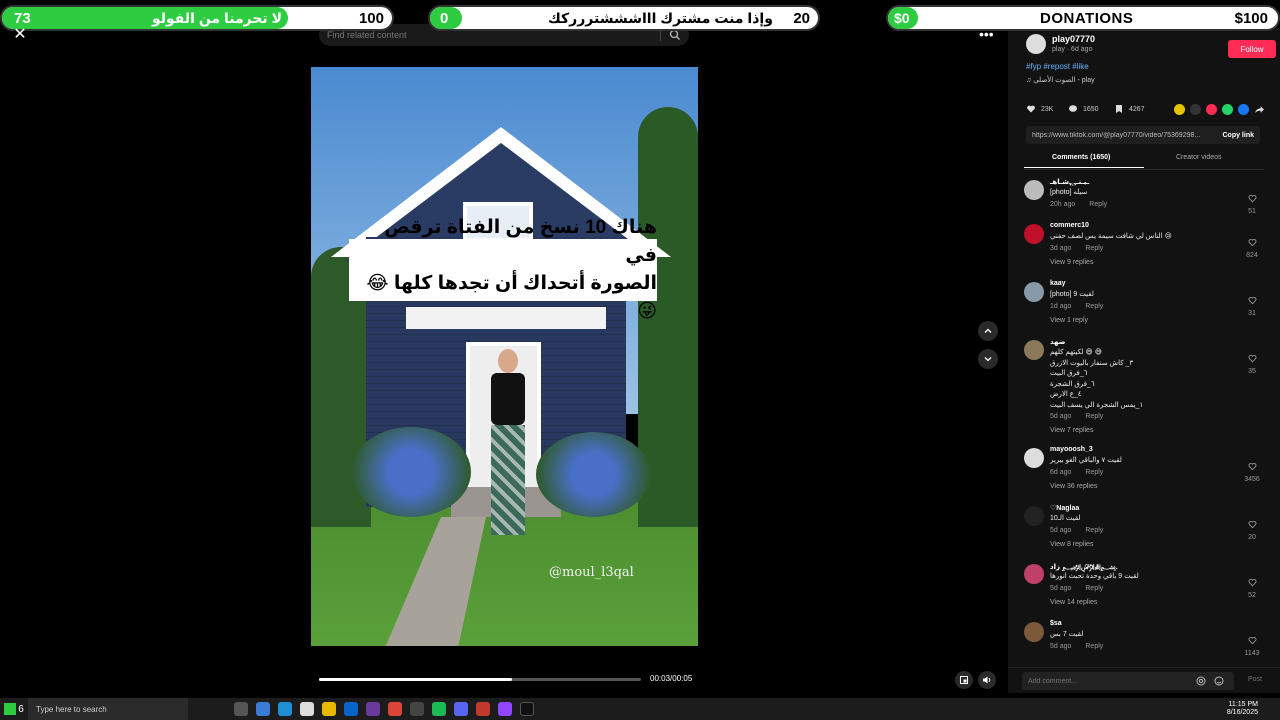  What do you see at coordinates (964, 680) in the screenshot?
I see `picture-in-picture-button` at bounding box center [964, 680].